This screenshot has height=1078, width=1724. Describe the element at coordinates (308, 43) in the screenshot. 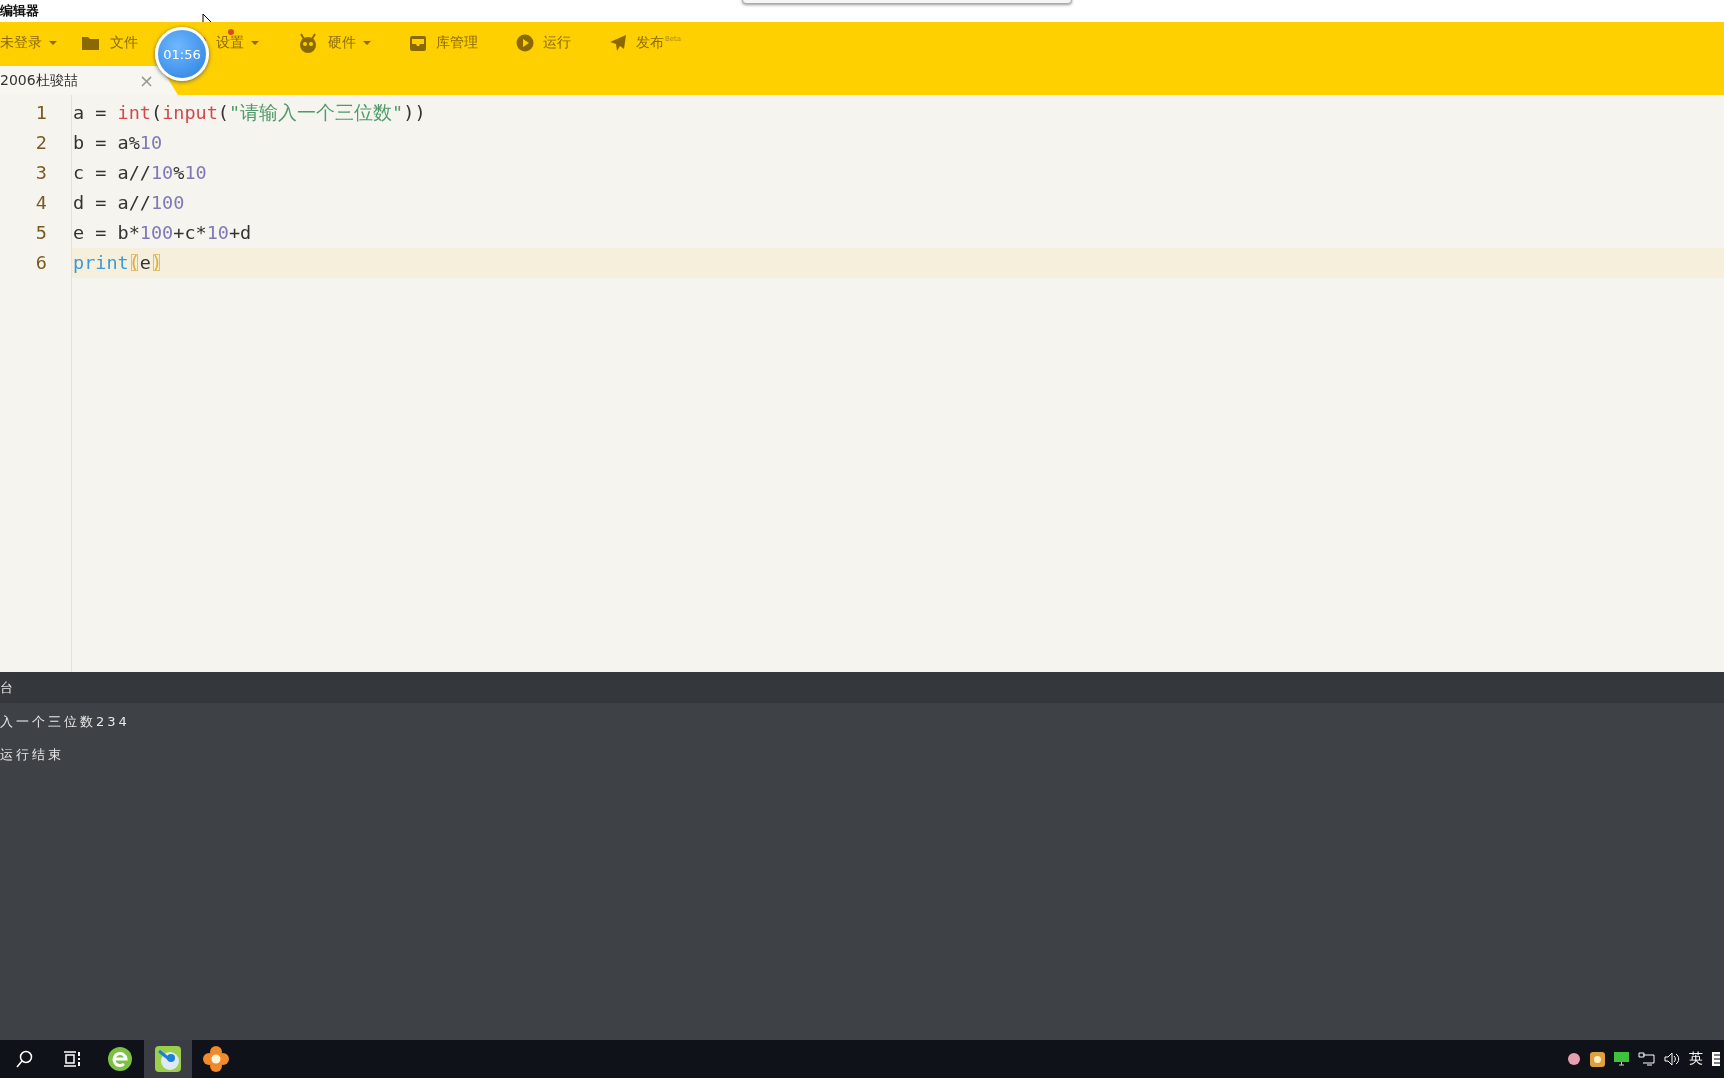

I see `robot-icon` at that location.